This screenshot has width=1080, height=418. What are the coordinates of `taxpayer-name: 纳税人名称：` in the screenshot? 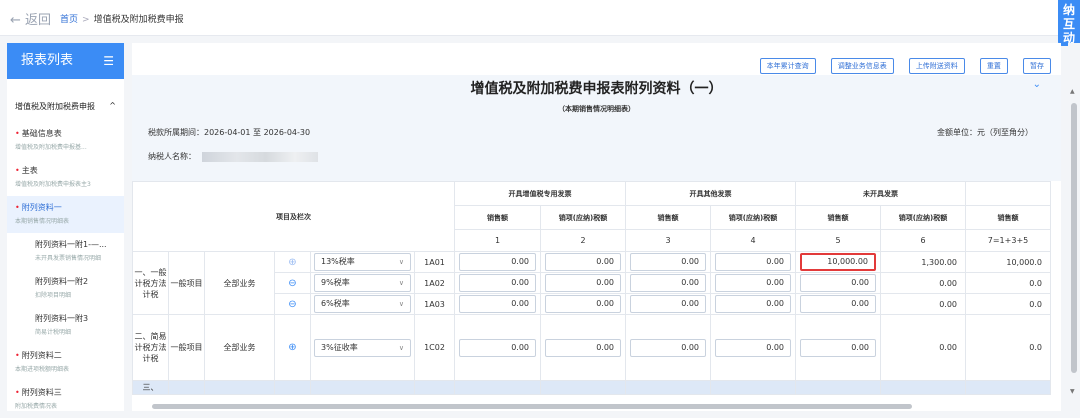 It's located at (233, 156).